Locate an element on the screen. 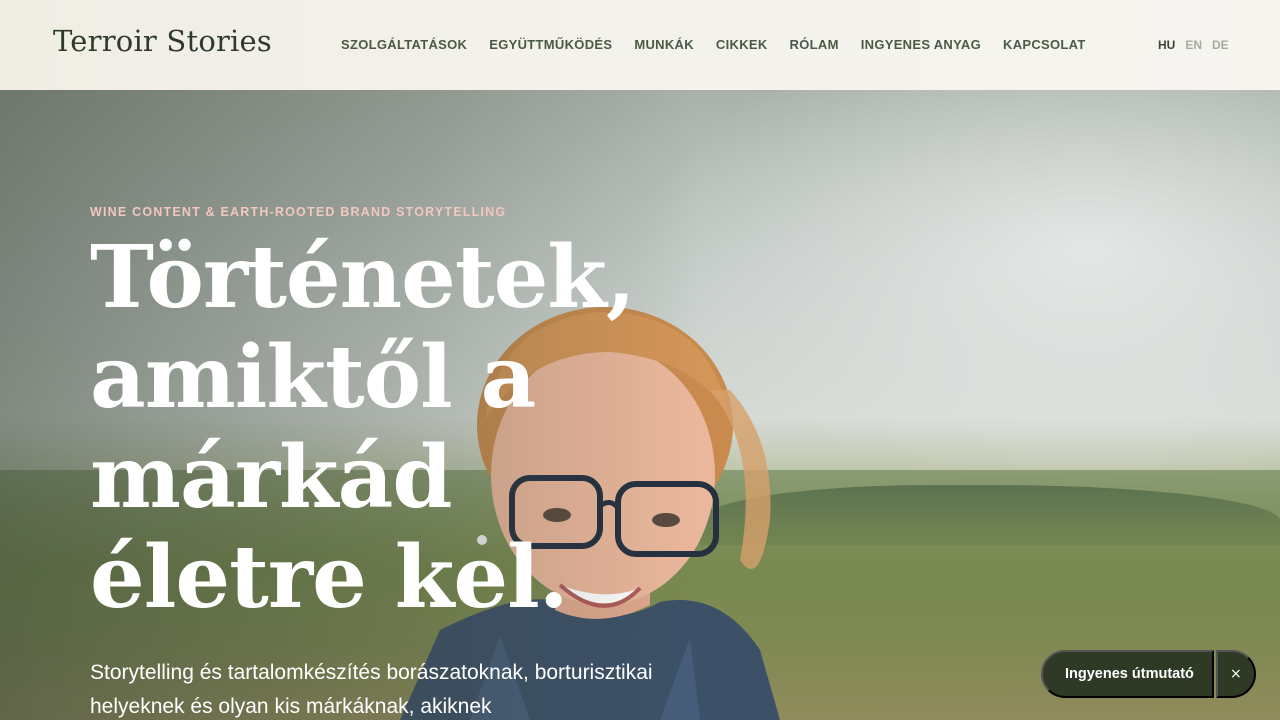 Image resolution: width=1280 pixels, height=720 pixels. nav-item-articles: CIKKEK is located at coordinates (742, 44).